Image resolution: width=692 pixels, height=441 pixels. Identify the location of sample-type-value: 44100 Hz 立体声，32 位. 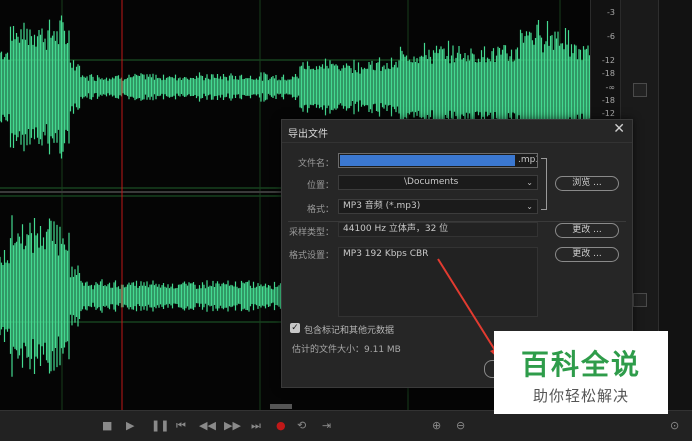
(438, 229).